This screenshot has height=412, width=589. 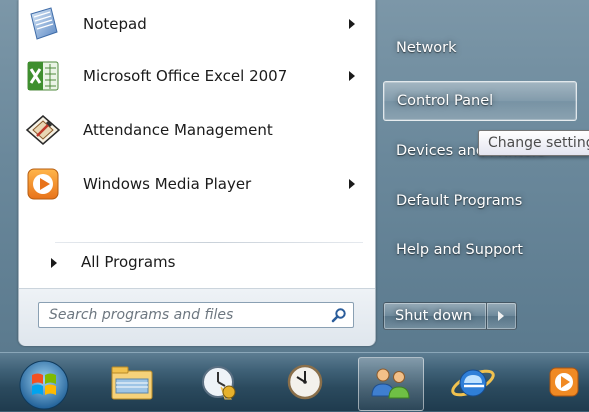 I want to click on right-item-label: Network, so click(x=426, y=48).